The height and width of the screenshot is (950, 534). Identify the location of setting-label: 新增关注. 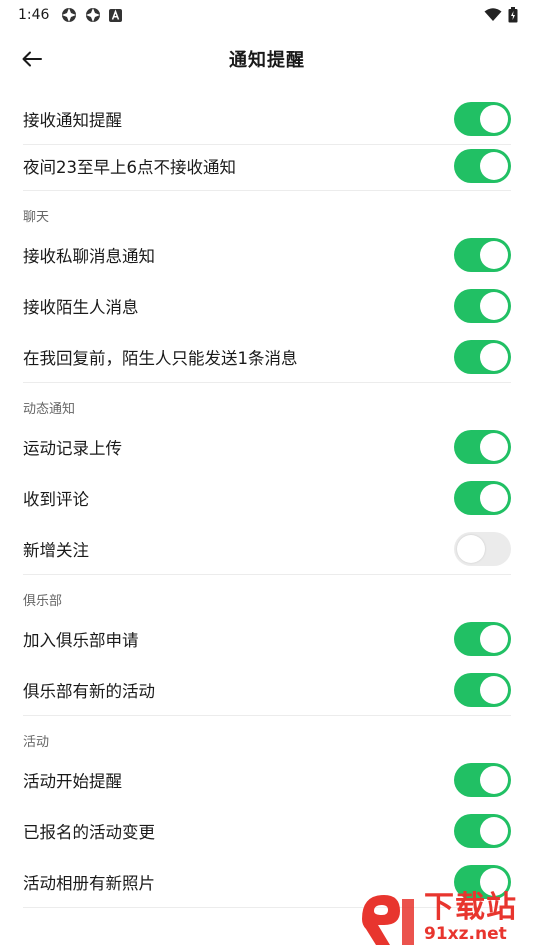
(56, 550).